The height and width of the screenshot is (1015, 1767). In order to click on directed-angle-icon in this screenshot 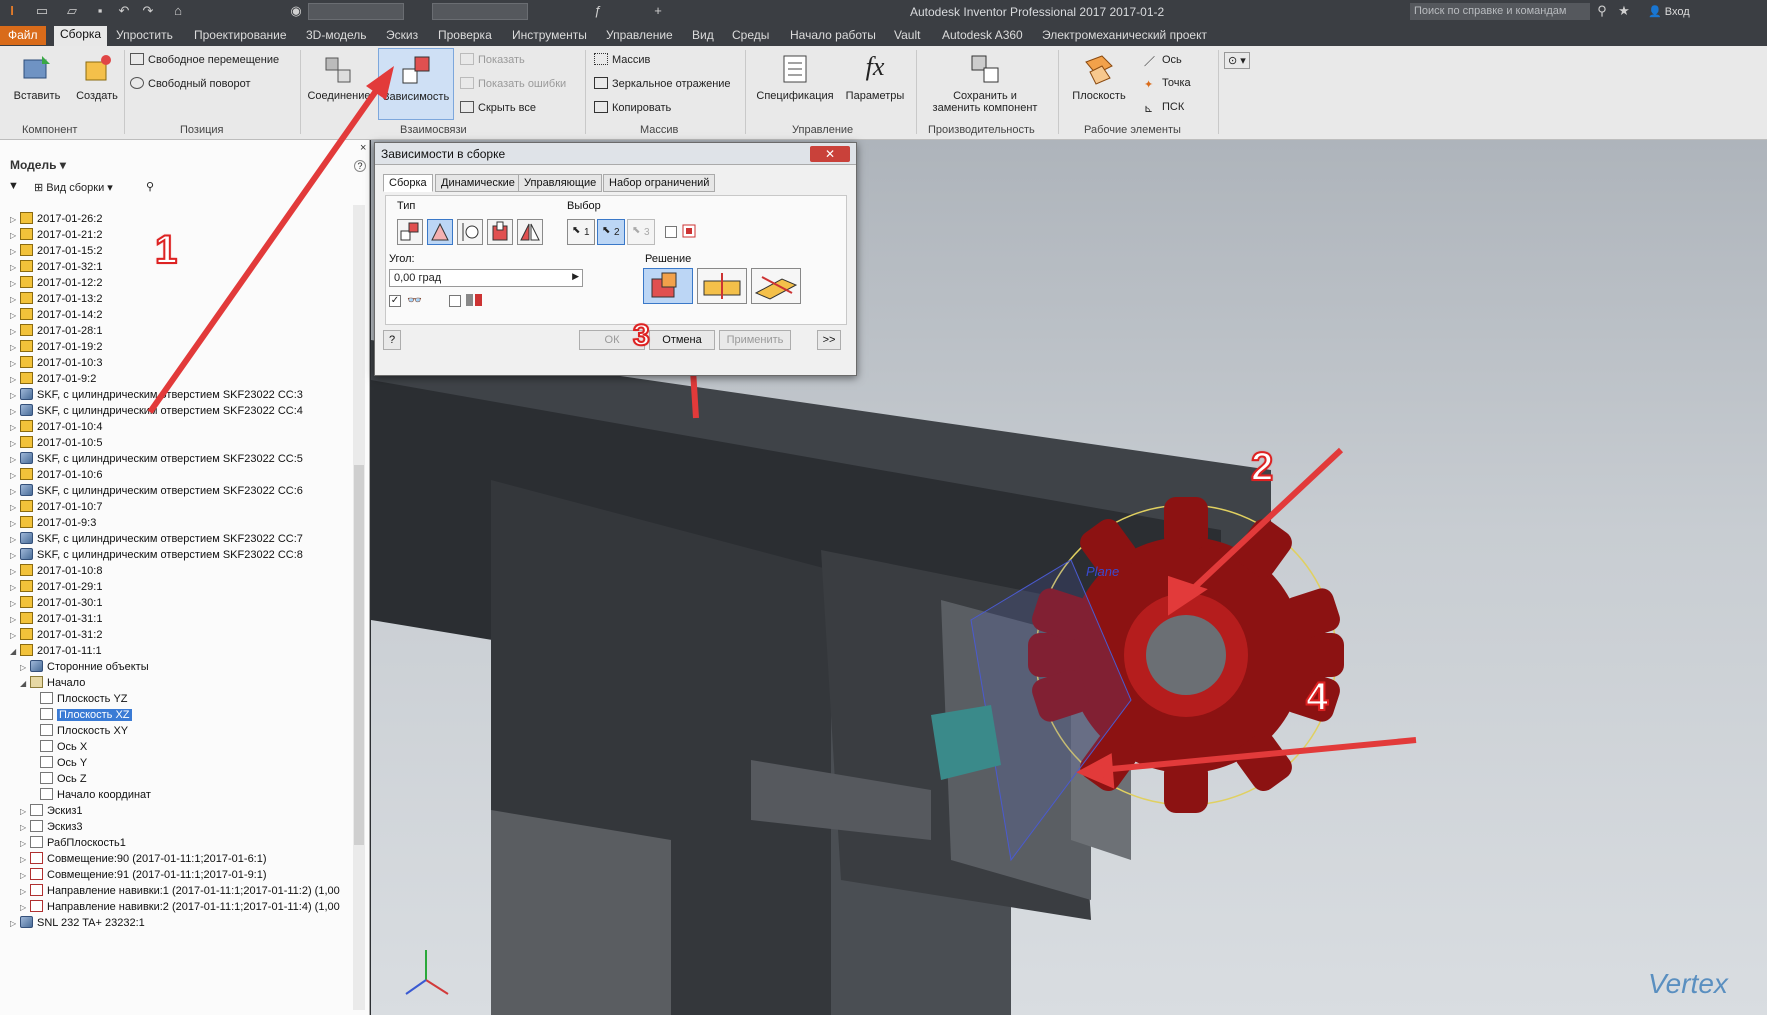, I will do `click(664, 285)`.